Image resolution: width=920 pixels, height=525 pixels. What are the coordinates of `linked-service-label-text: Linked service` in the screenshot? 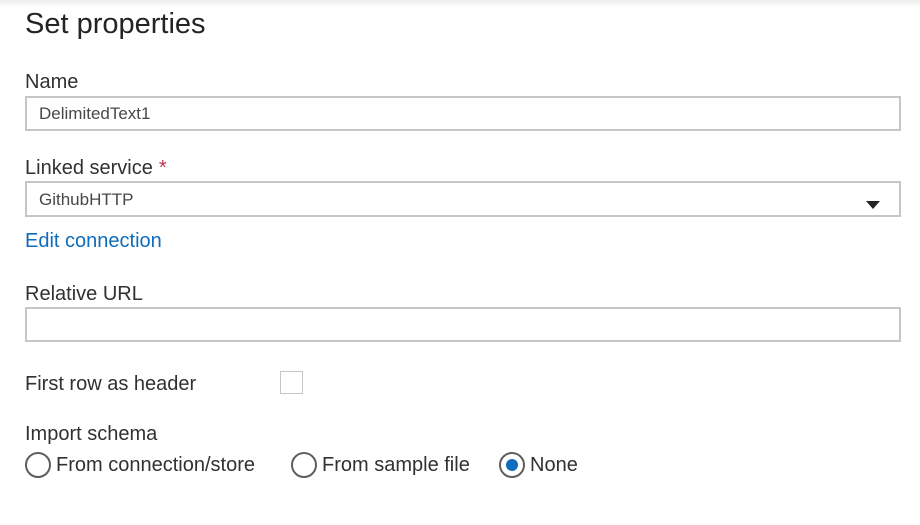 It's located at (89, 168).